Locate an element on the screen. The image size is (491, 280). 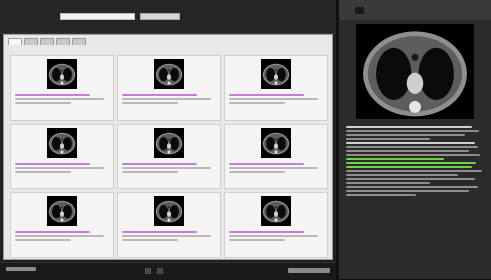
pager: ‹ › is located at coordinates (154, 270).